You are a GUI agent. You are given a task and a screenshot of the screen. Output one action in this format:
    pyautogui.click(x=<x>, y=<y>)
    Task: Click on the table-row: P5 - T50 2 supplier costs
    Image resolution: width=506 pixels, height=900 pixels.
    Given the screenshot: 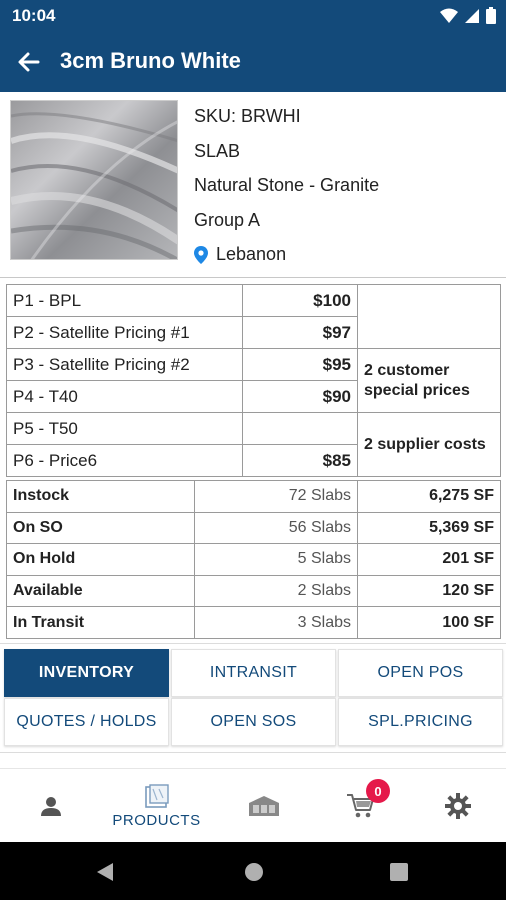 What is the action you would take?
    pyautogui.click(x=253, y=444)
    